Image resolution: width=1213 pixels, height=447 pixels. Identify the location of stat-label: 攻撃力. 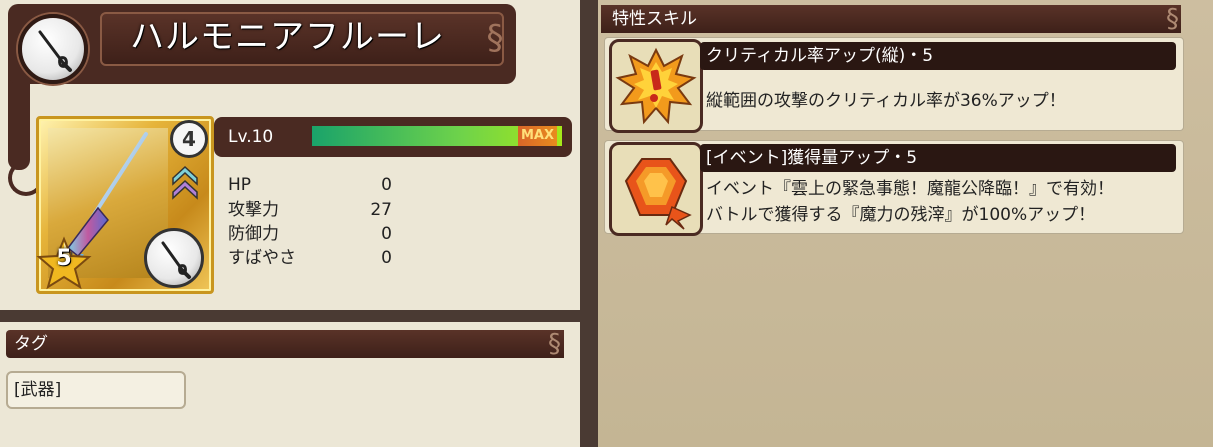
(253, 210).